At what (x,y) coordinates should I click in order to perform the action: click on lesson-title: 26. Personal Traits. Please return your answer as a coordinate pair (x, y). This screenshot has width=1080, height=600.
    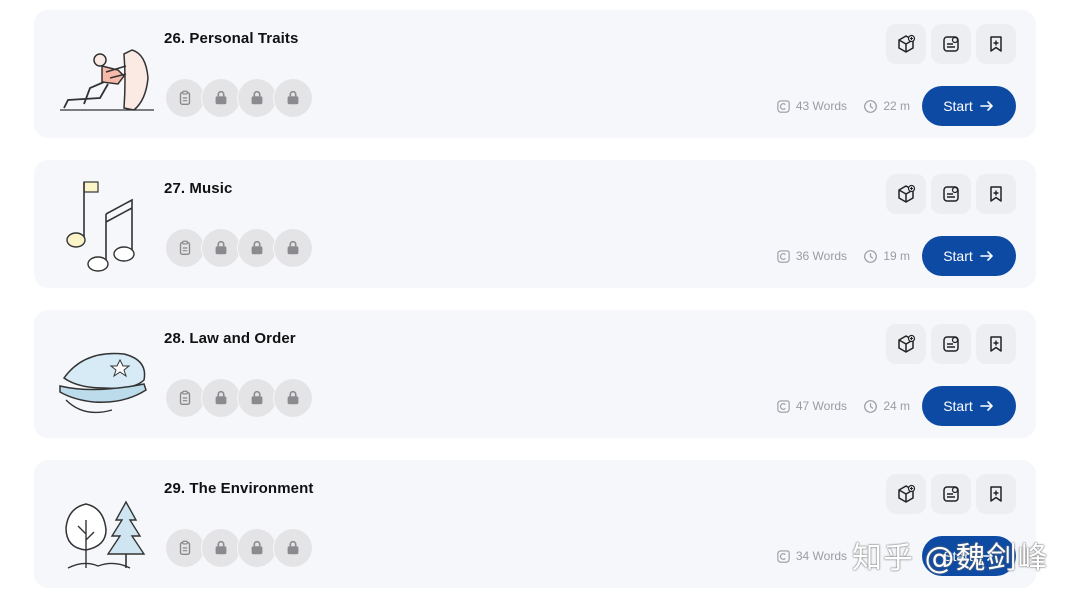
    Looking at the image, I should click on (231, 38).